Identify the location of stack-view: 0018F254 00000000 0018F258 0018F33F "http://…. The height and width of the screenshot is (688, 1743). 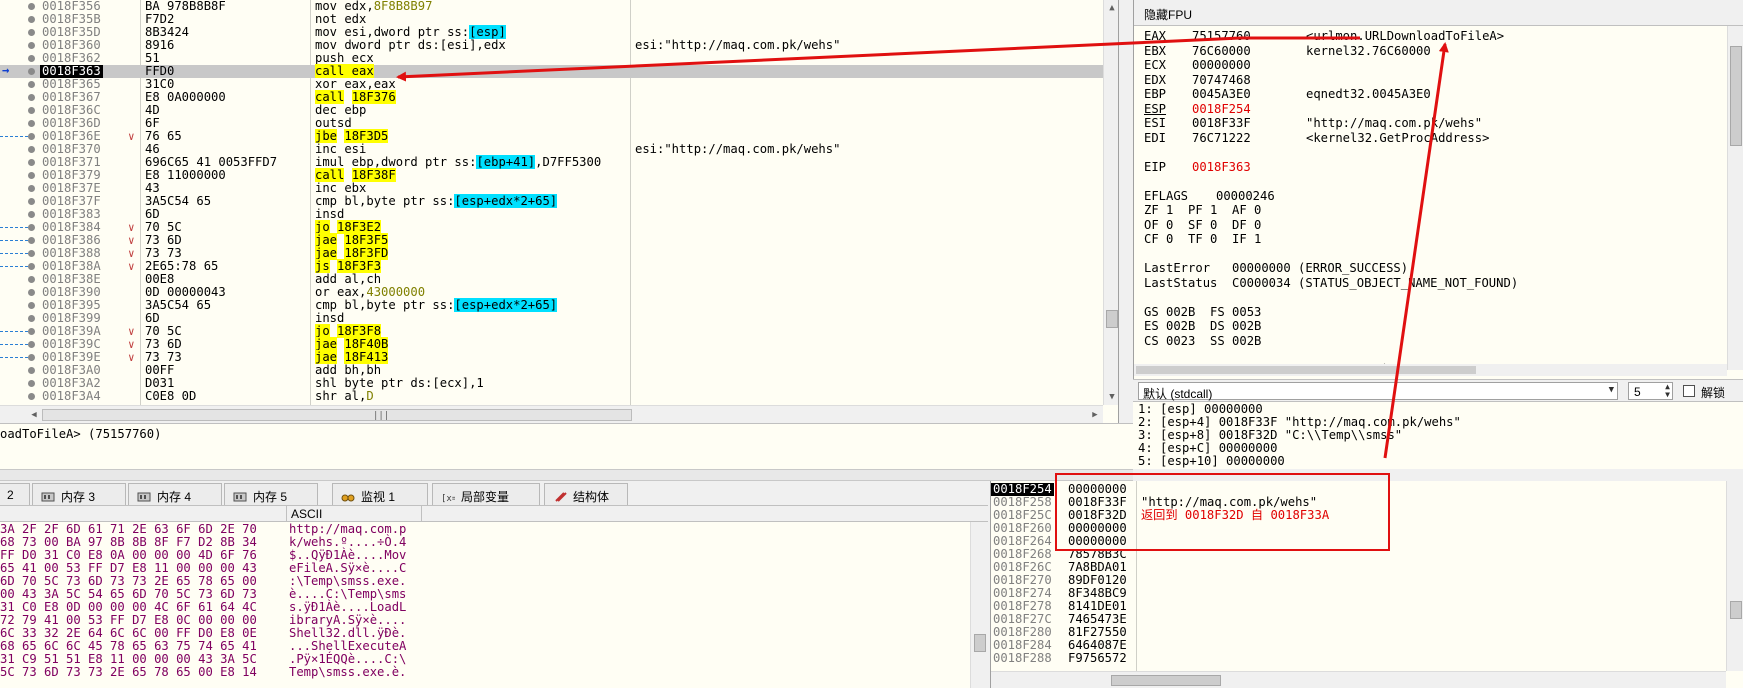
(1366, 584).